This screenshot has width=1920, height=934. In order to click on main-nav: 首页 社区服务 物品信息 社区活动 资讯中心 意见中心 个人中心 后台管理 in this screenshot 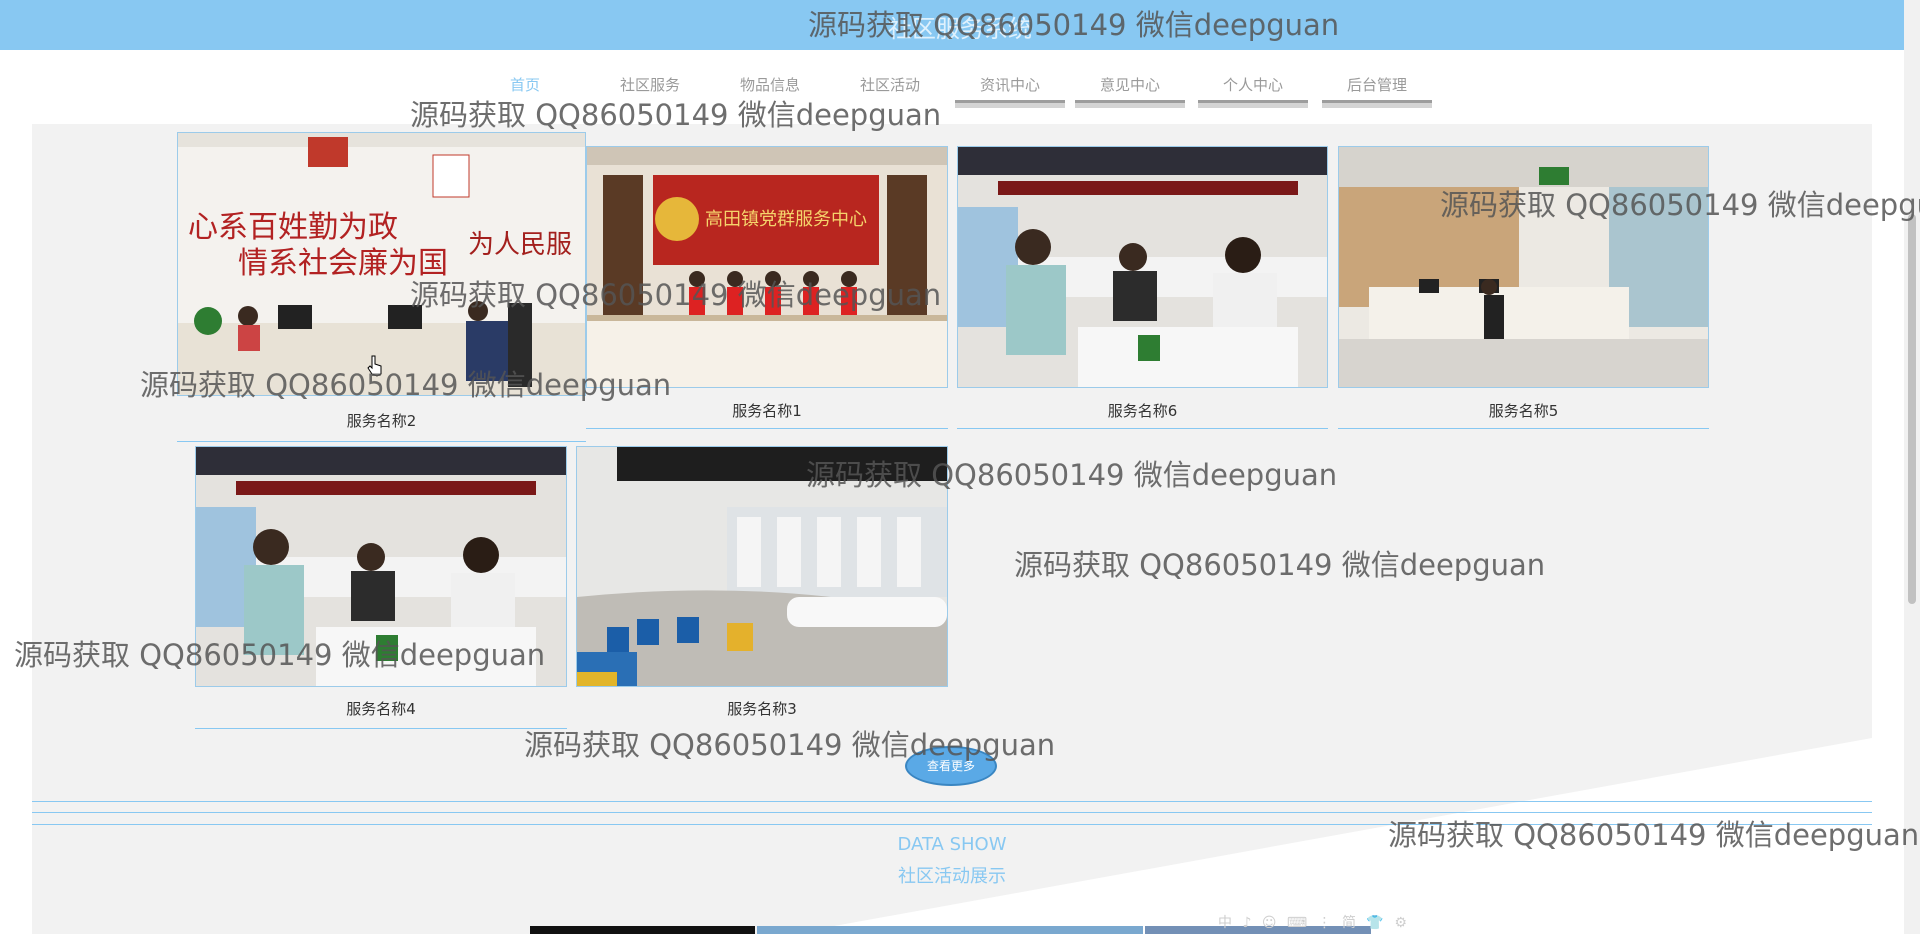, I will do `click(960, 92)`.